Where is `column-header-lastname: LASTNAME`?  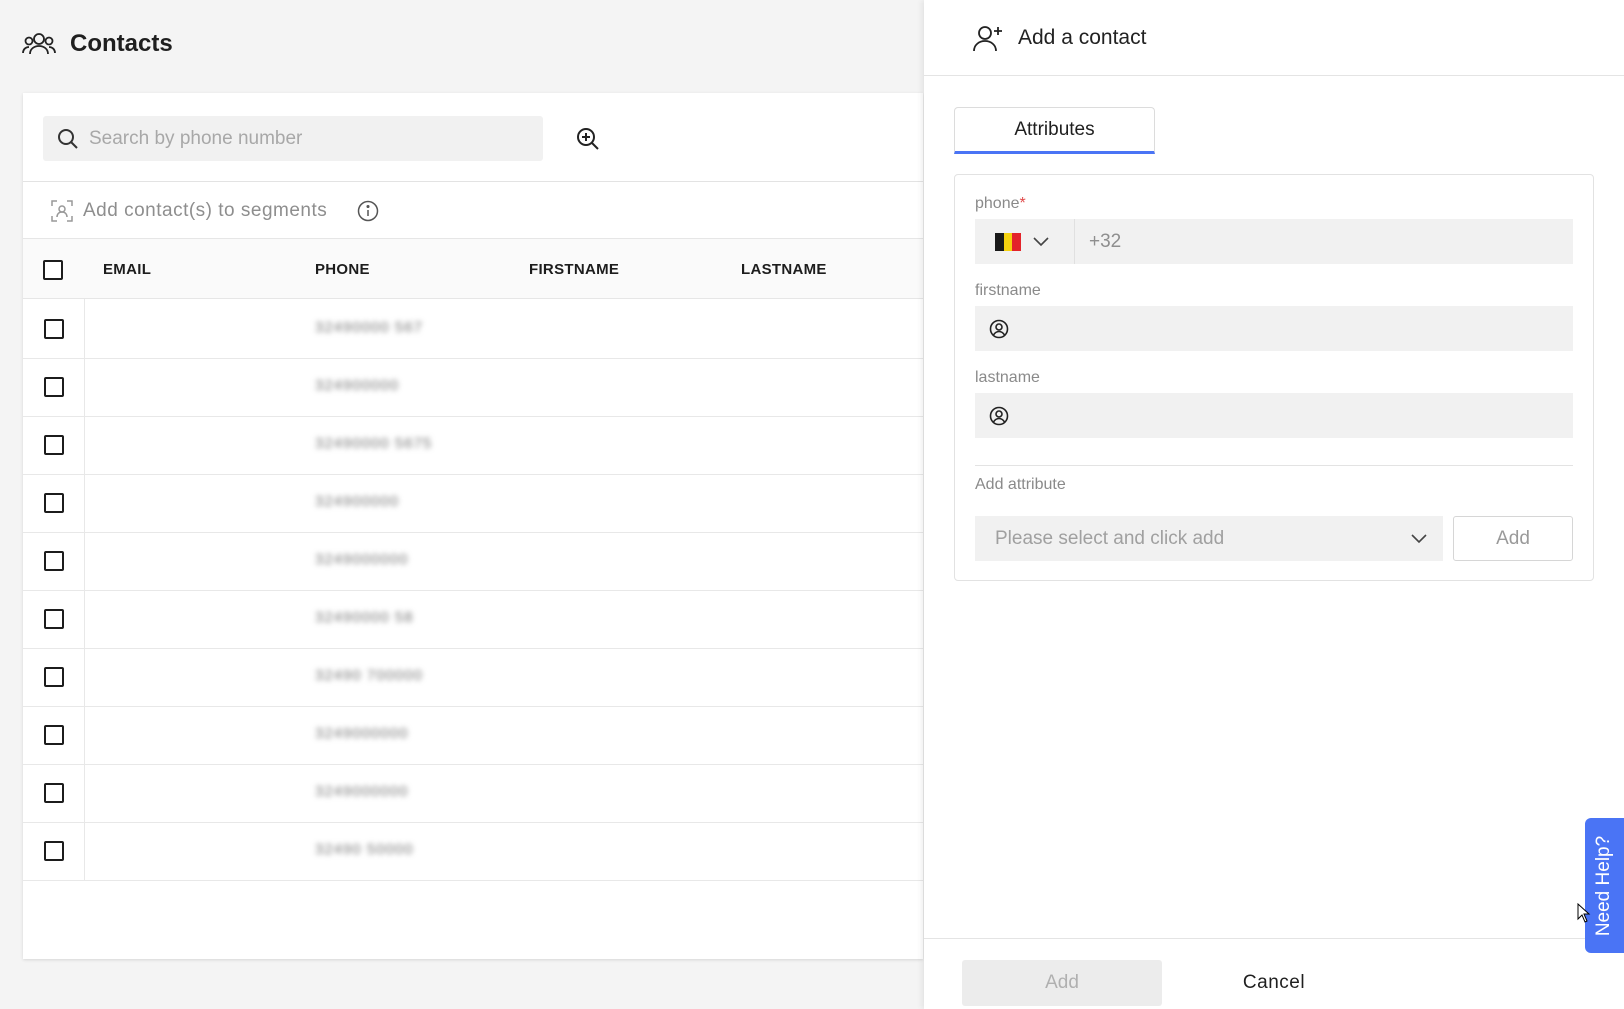 column-header-lastname: LASTNAME is located at coordinates (784, 269).